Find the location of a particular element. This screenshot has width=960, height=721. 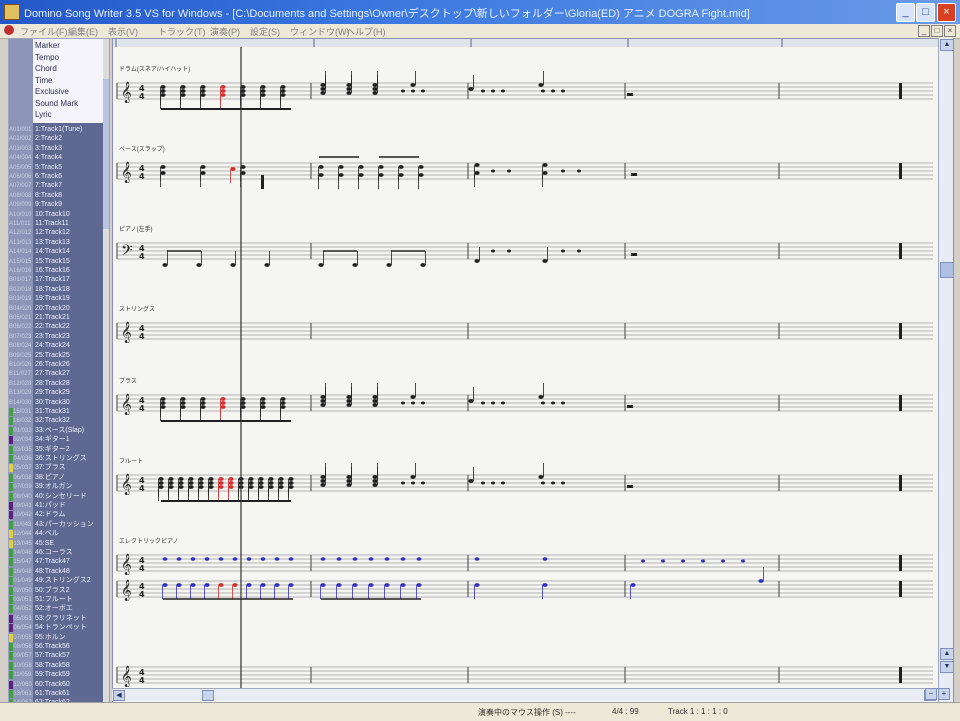

conductor-row: Chord is located at coordinates (46, 69).